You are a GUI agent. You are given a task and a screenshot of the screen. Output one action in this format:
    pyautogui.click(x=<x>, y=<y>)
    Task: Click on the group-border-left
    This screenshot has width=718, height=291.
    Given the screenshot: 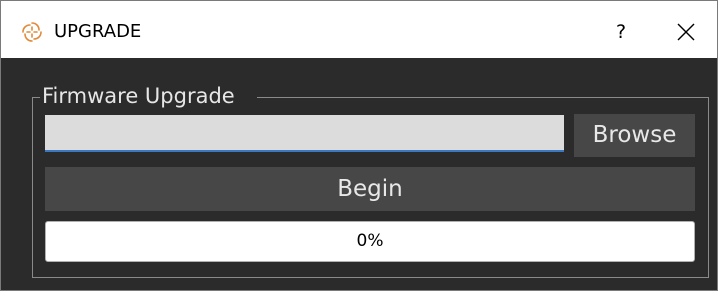 What is the action you would take?
    pyautogui.click(x=36, y=97)
    